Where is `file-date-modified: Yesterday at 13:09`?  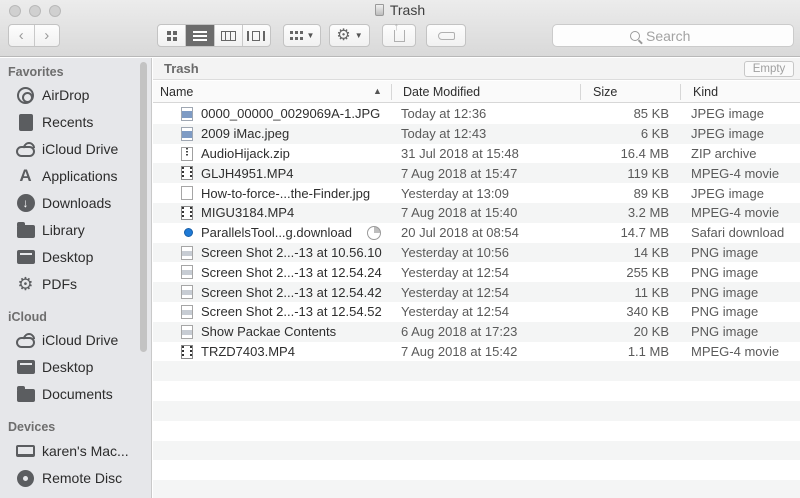
file-date-modified: Yesterday at 13:09 is located at coordinates (455, 193).